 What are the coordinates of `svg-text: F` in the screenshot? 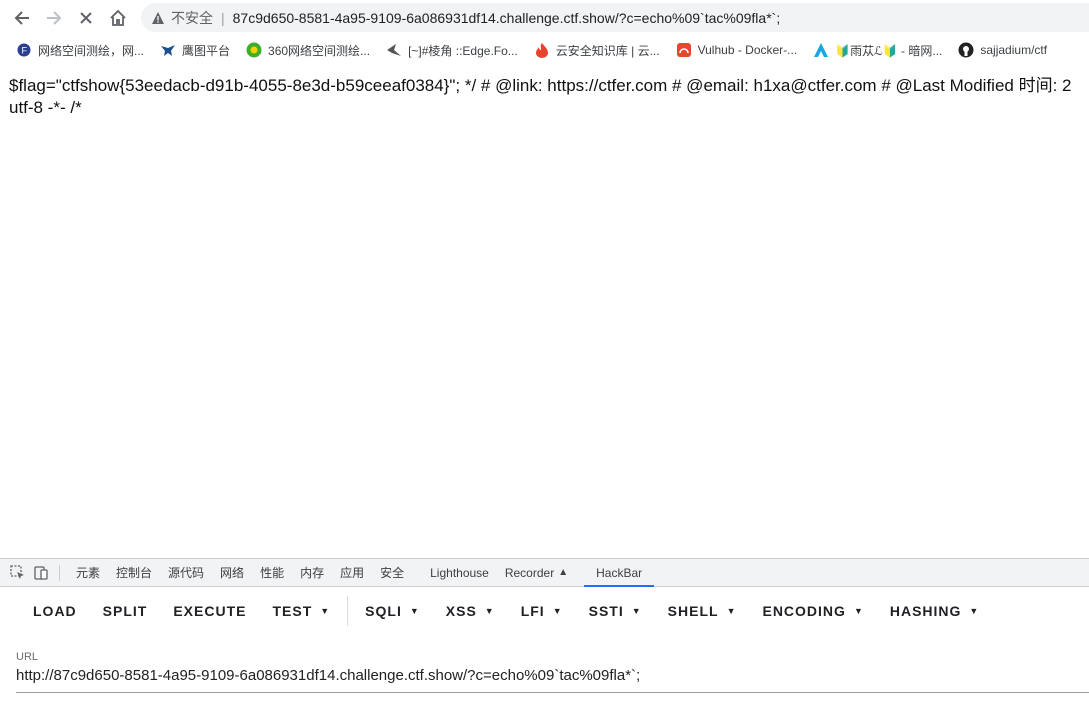 It's located at (25, 51).